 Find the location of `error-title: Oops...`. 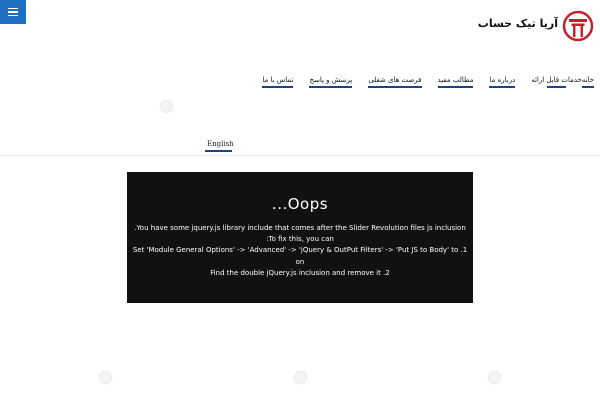

error-title: Oops... is located at coordinates (300, 204).